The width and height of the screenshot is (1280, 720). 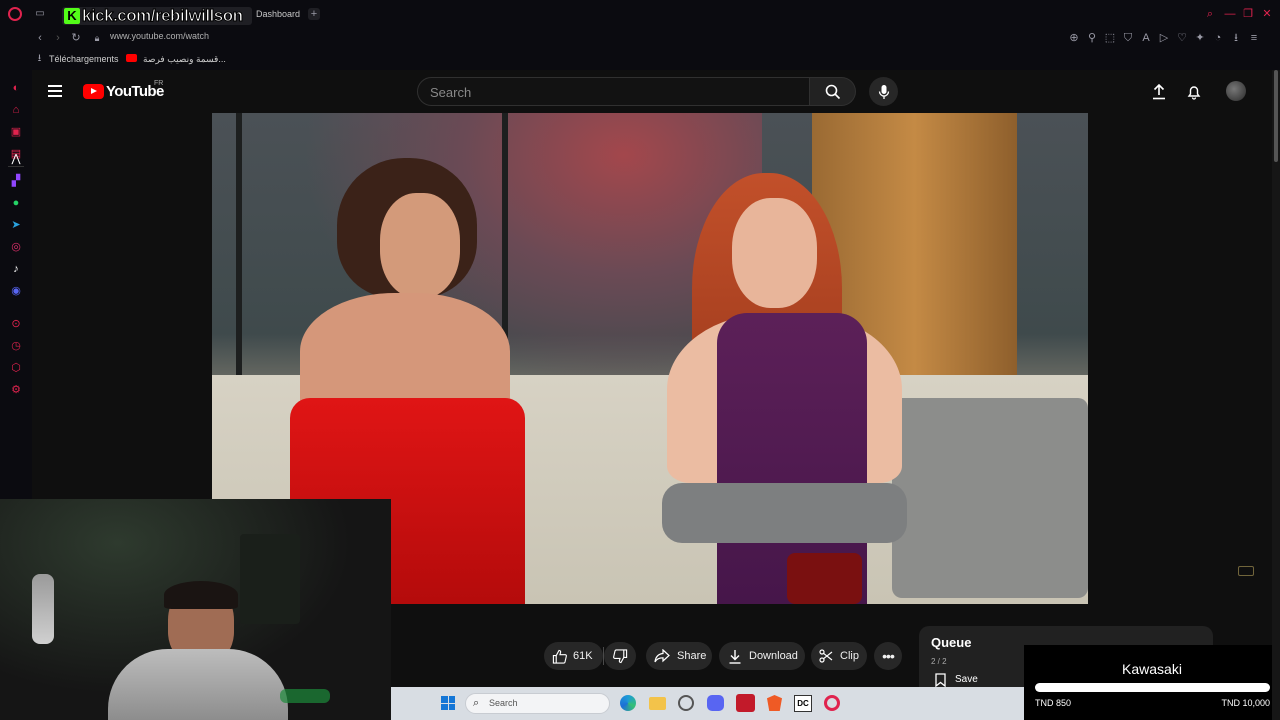 I want to click on minimize-icon: —, so click(x=1230, y=14).